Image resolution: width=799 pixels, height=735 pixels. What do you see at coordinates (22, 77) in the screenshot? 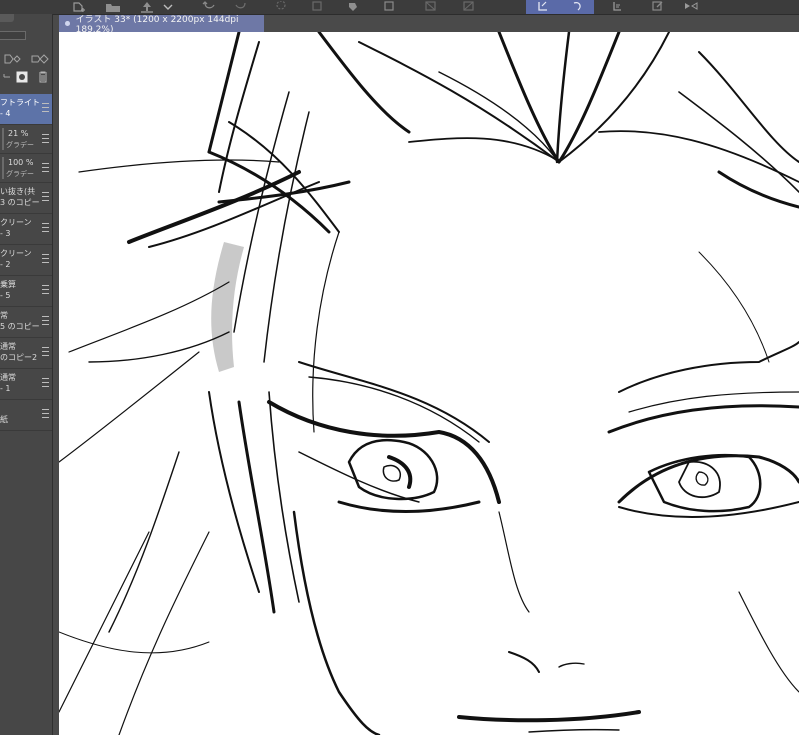
I see `mask-icon` at bounding box center [22, 77].